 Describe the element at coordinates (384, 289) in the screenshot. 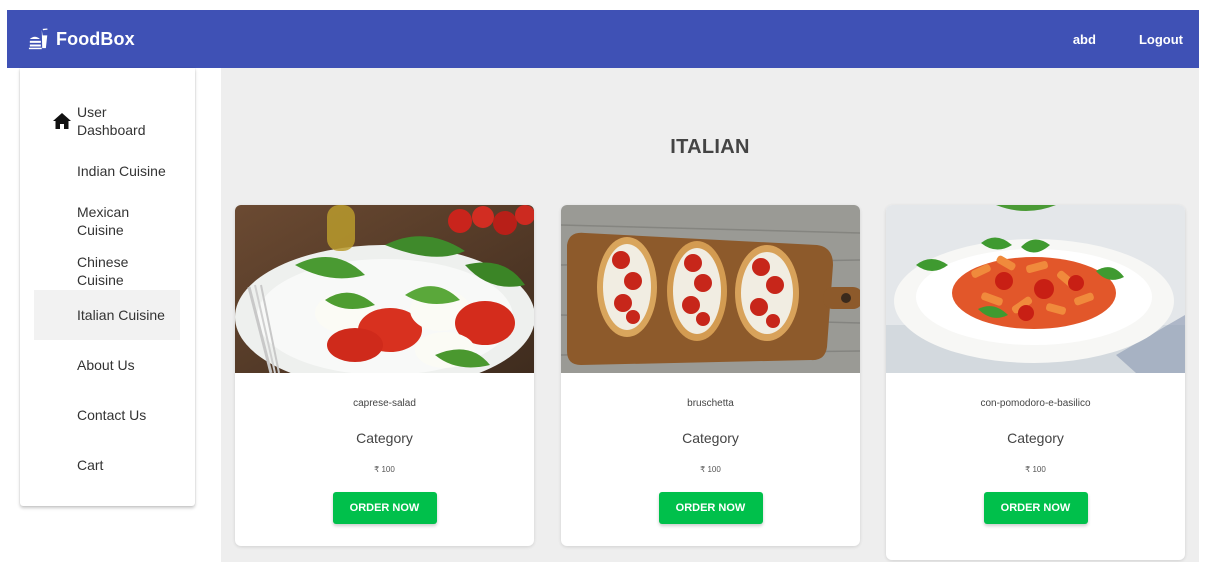

I see `caprese-salad-image` at that location.